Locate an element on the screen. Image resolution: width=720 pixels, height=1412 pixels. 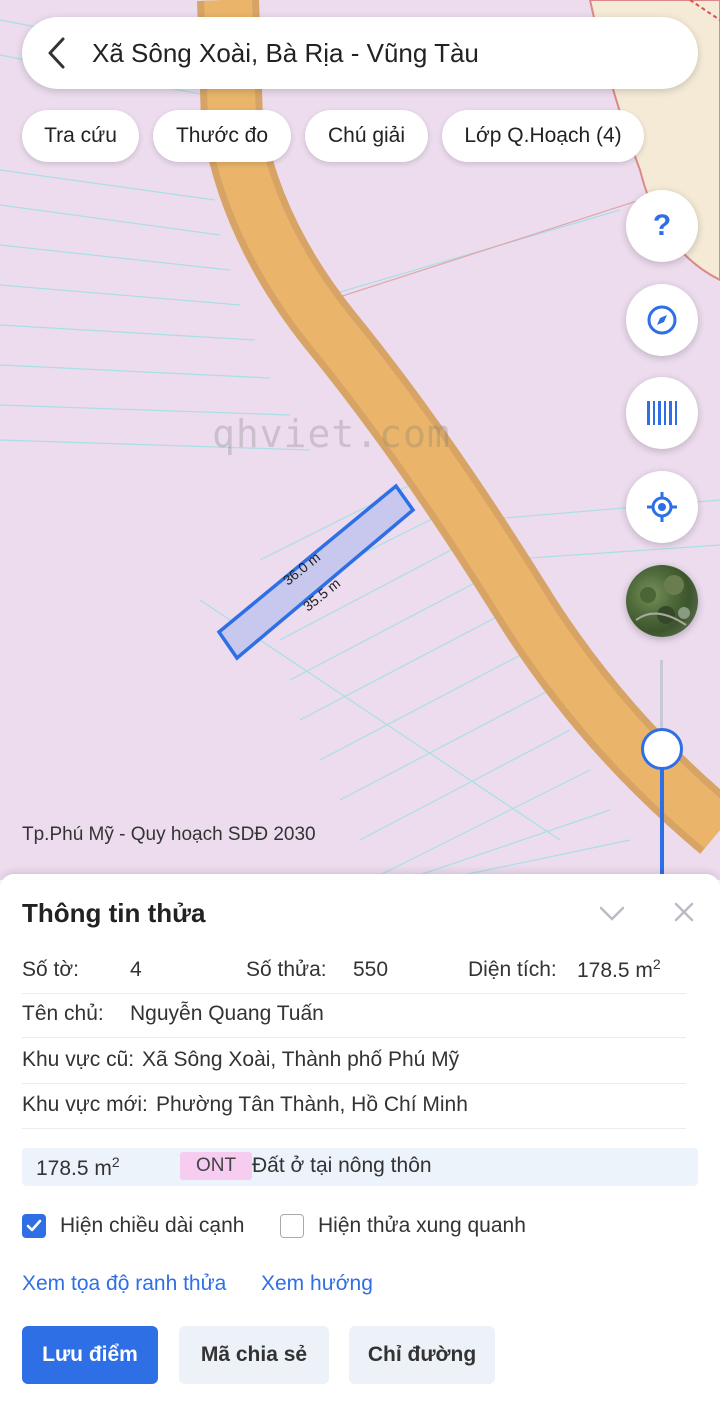
barcode-icon is located at coordinates (662, 413).